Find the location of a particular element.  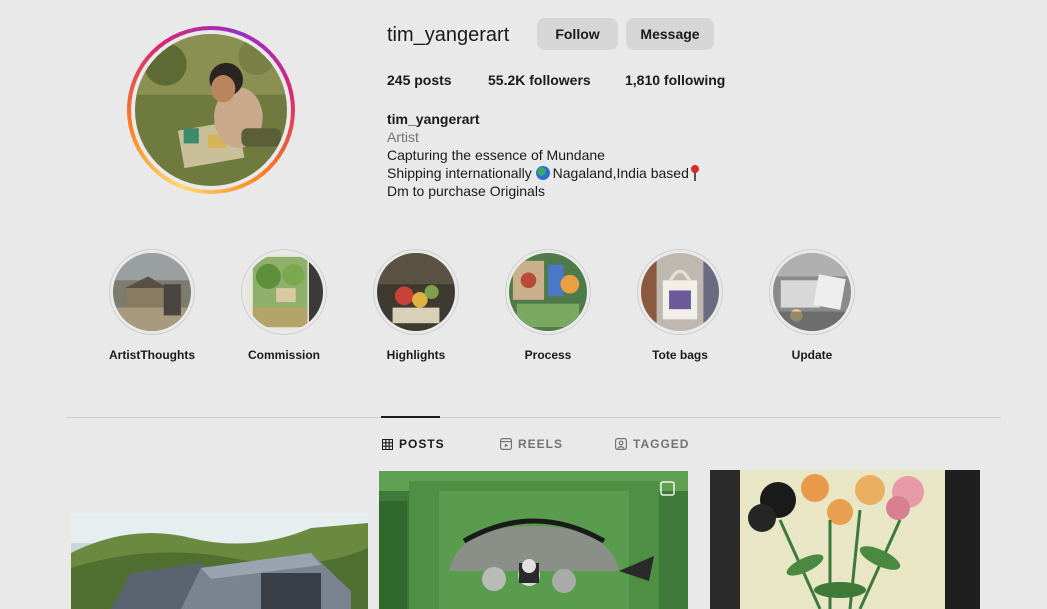

highlight-label: Process is located at coordinates (548, 355).